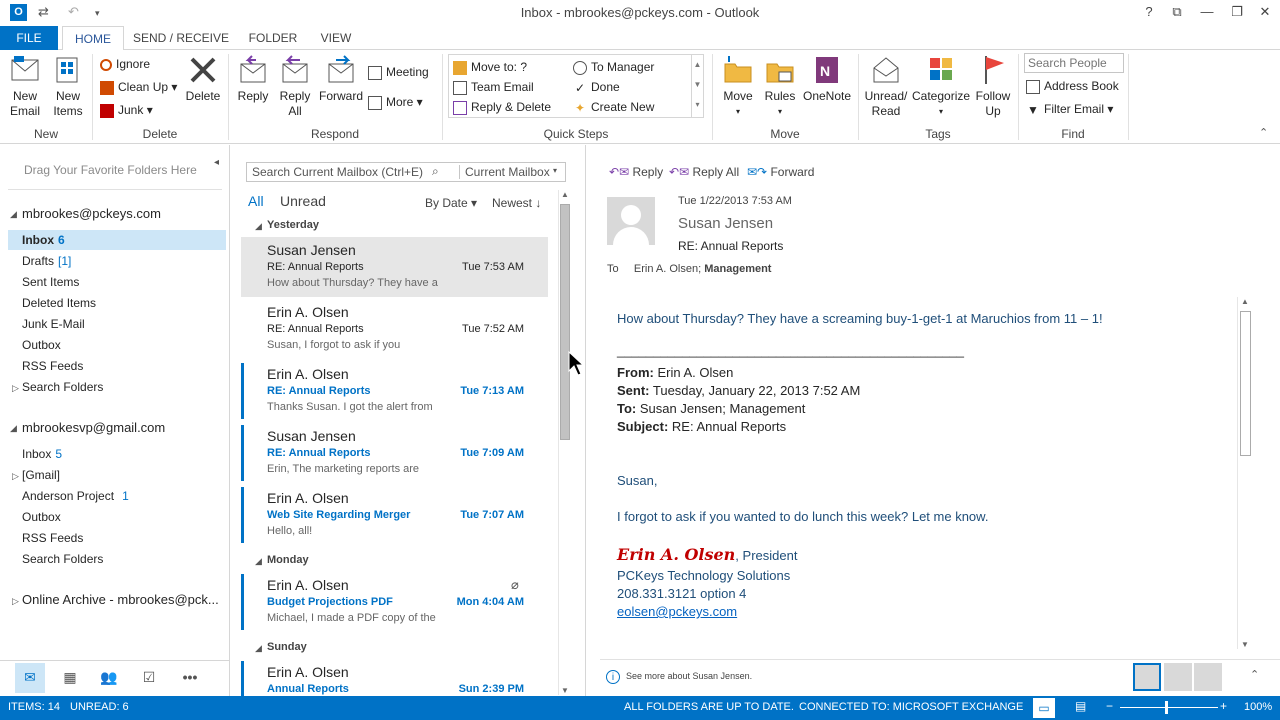  I want to click on restore-button: ❐, so click(1237, 12).